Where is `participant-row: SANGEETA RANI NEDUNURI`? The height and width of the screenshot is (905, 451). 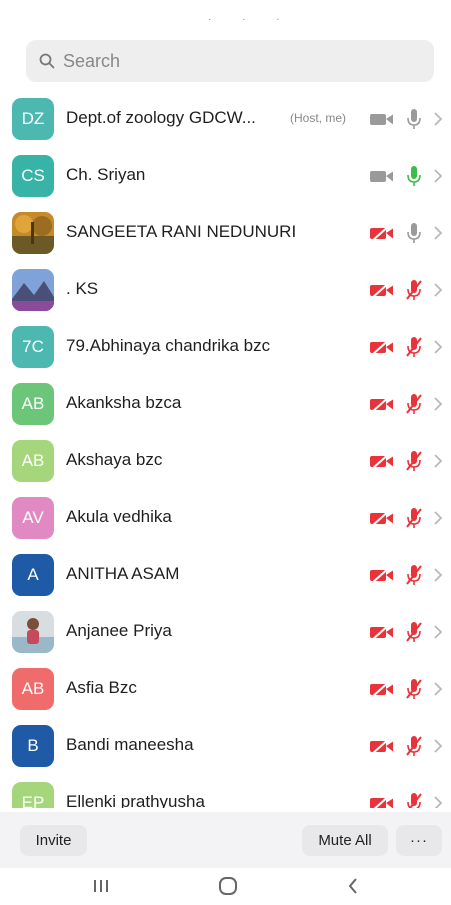 participant-row: SANGEETA RANI NEDUNURI is located at coordinates (225, 232).